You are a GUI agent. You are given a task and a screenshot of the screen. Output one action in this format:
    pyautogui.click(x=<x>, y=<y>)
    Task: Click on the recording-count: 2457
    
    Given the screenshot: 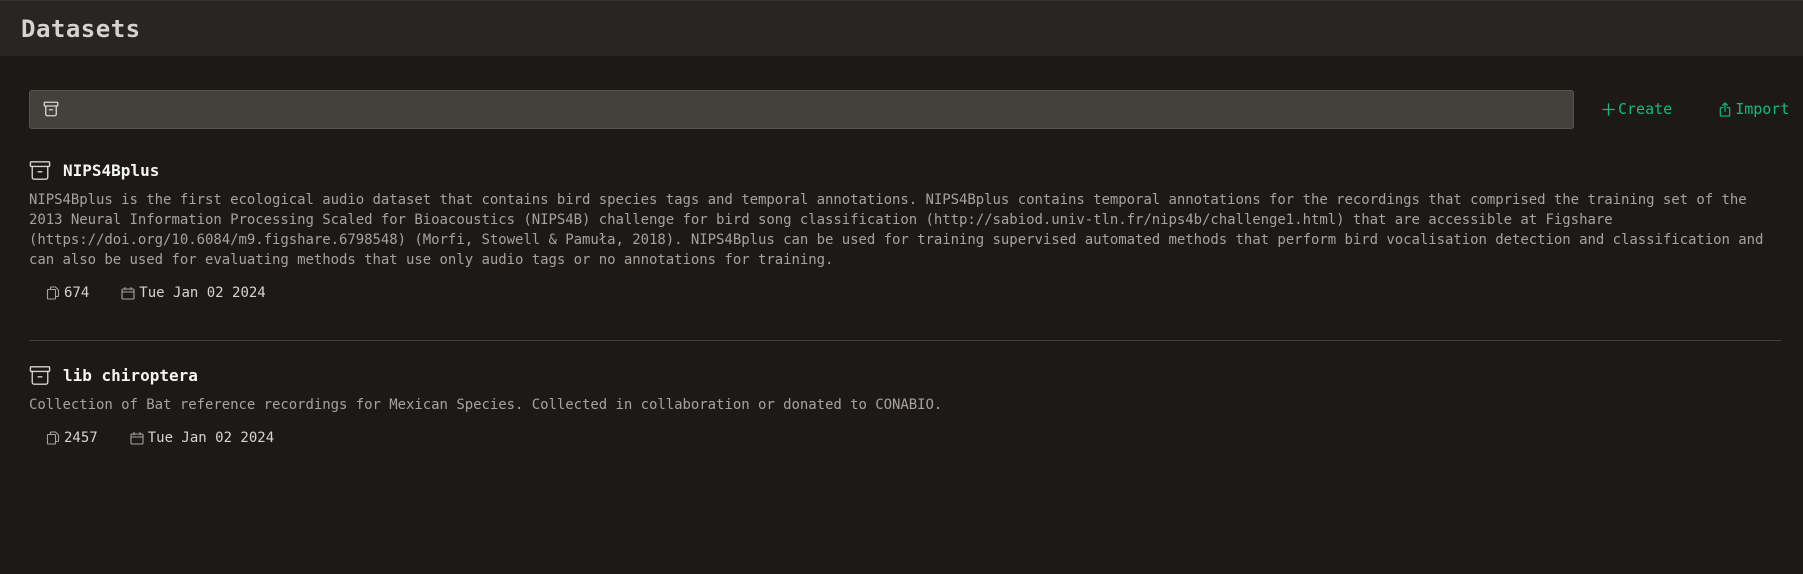 What is the action you would take?
    pyautogui.click(x=72, y=438)
    